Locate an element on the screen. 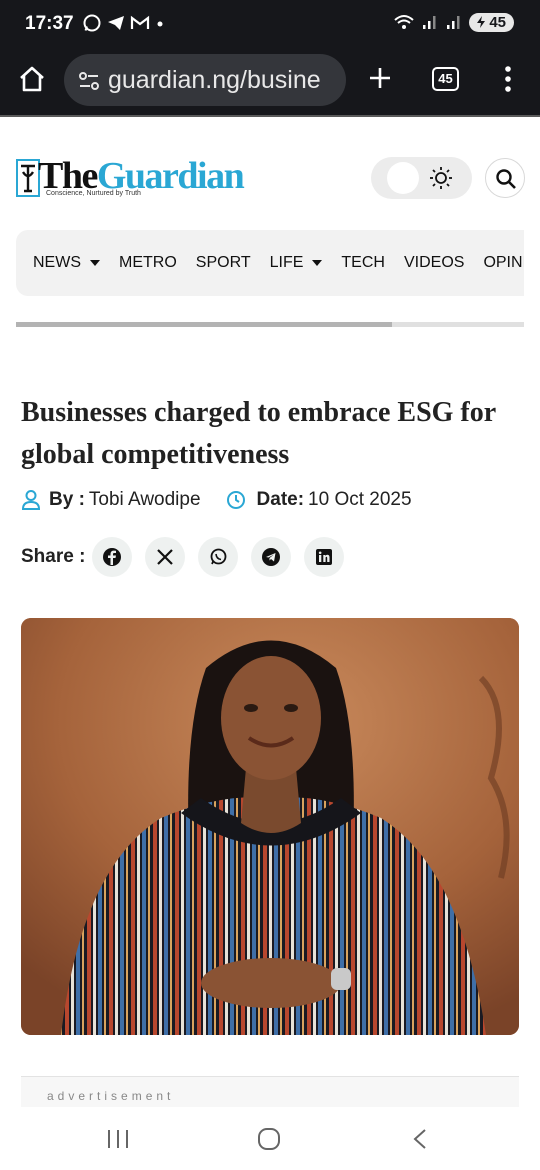  sun-icon is located at coordinates (441, 178).